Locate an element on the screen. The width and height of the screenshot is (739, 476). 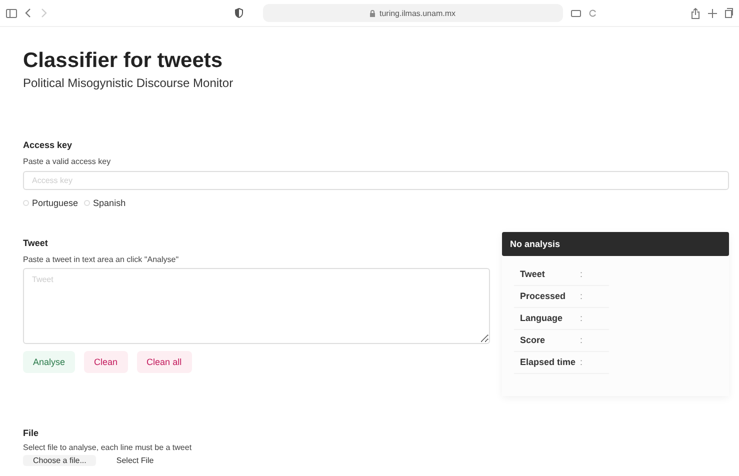
shield-icon is located at coordinates (239, 13).